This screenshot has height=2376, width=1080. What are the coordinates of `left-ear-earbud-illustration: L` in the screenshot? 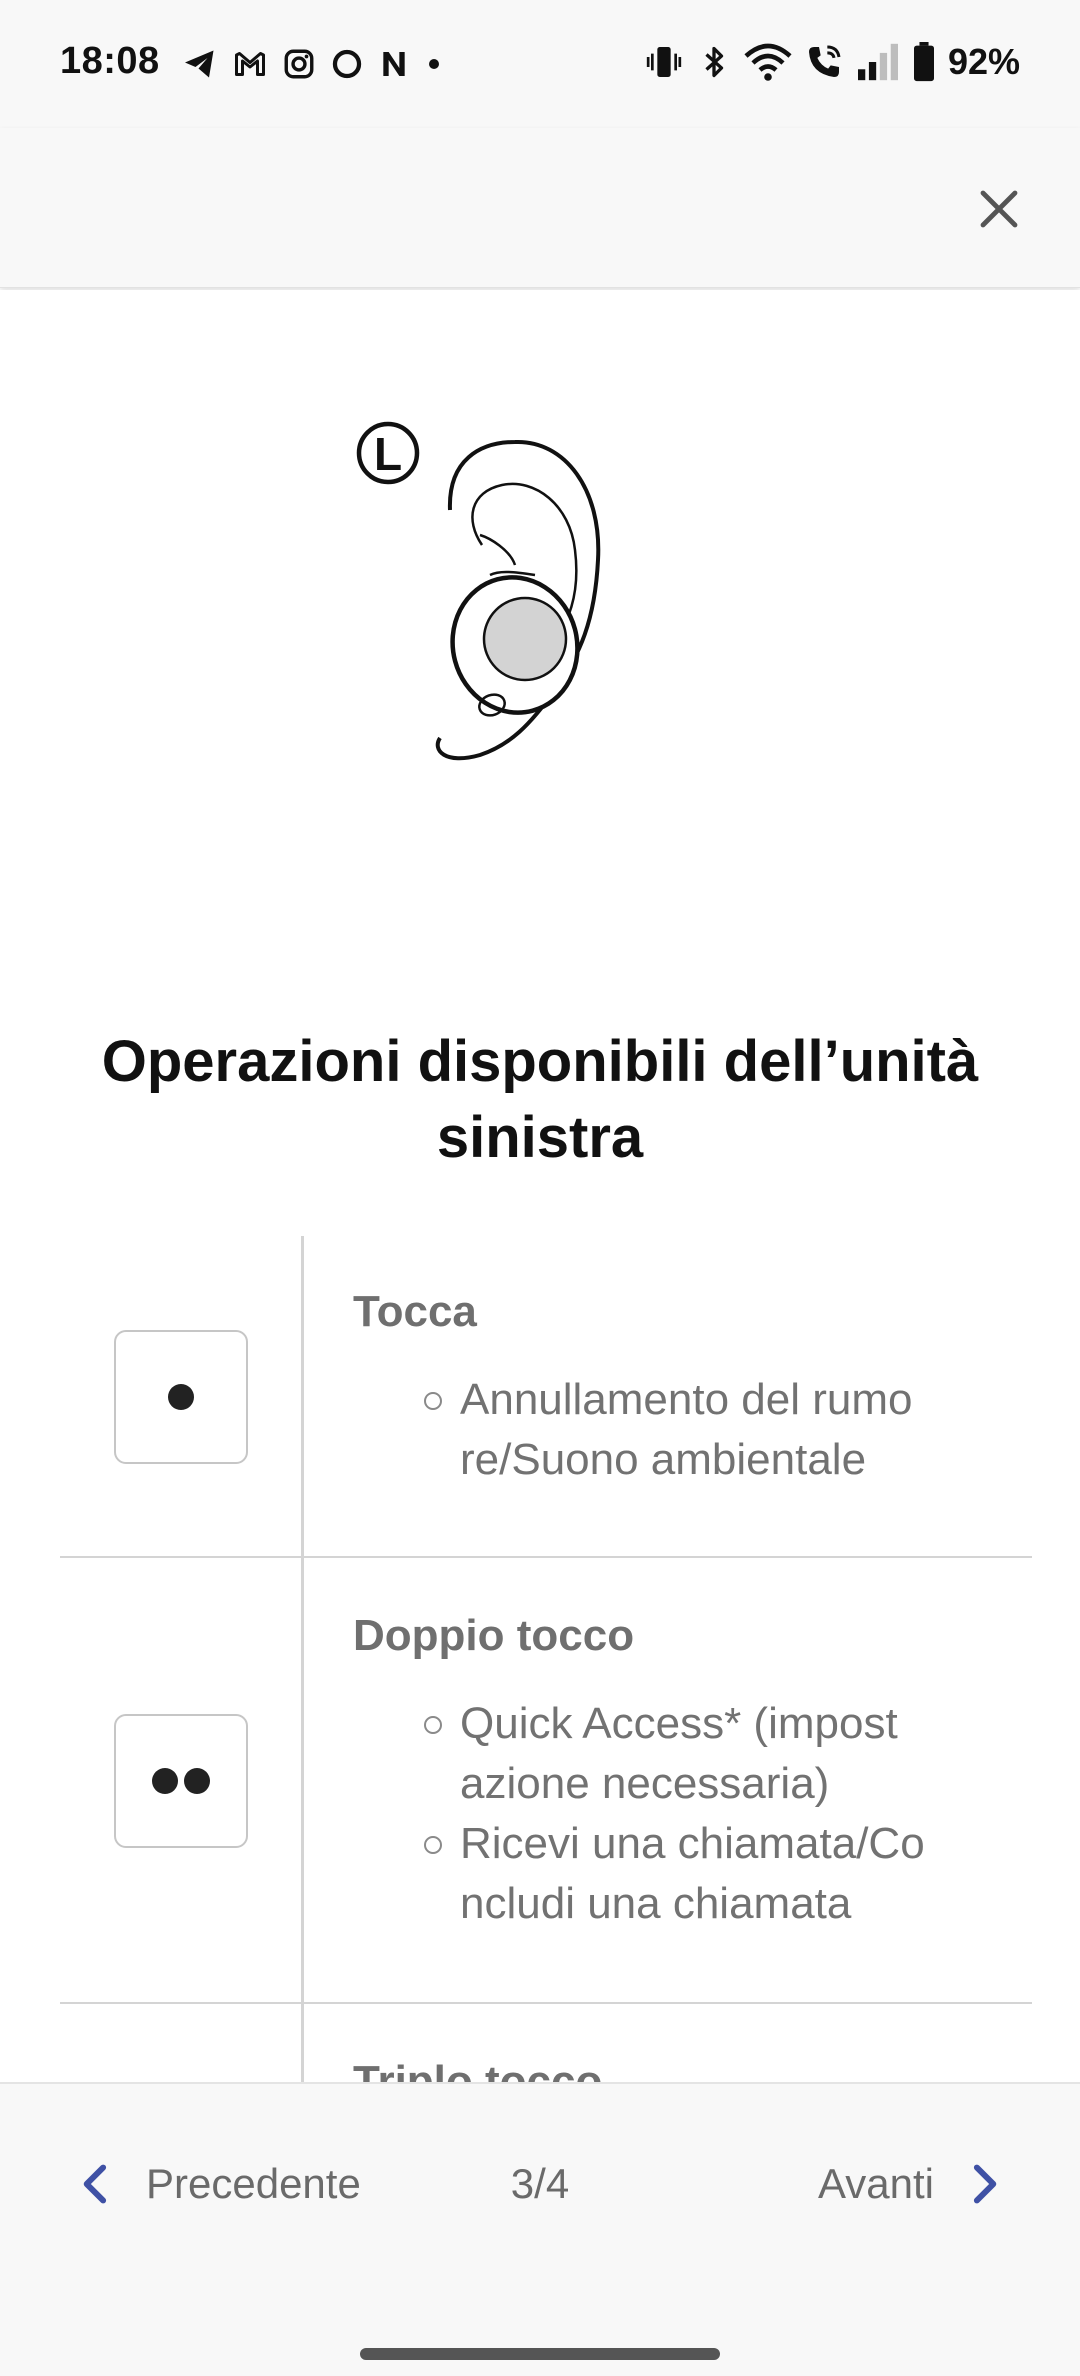 It's located at (500, 610).